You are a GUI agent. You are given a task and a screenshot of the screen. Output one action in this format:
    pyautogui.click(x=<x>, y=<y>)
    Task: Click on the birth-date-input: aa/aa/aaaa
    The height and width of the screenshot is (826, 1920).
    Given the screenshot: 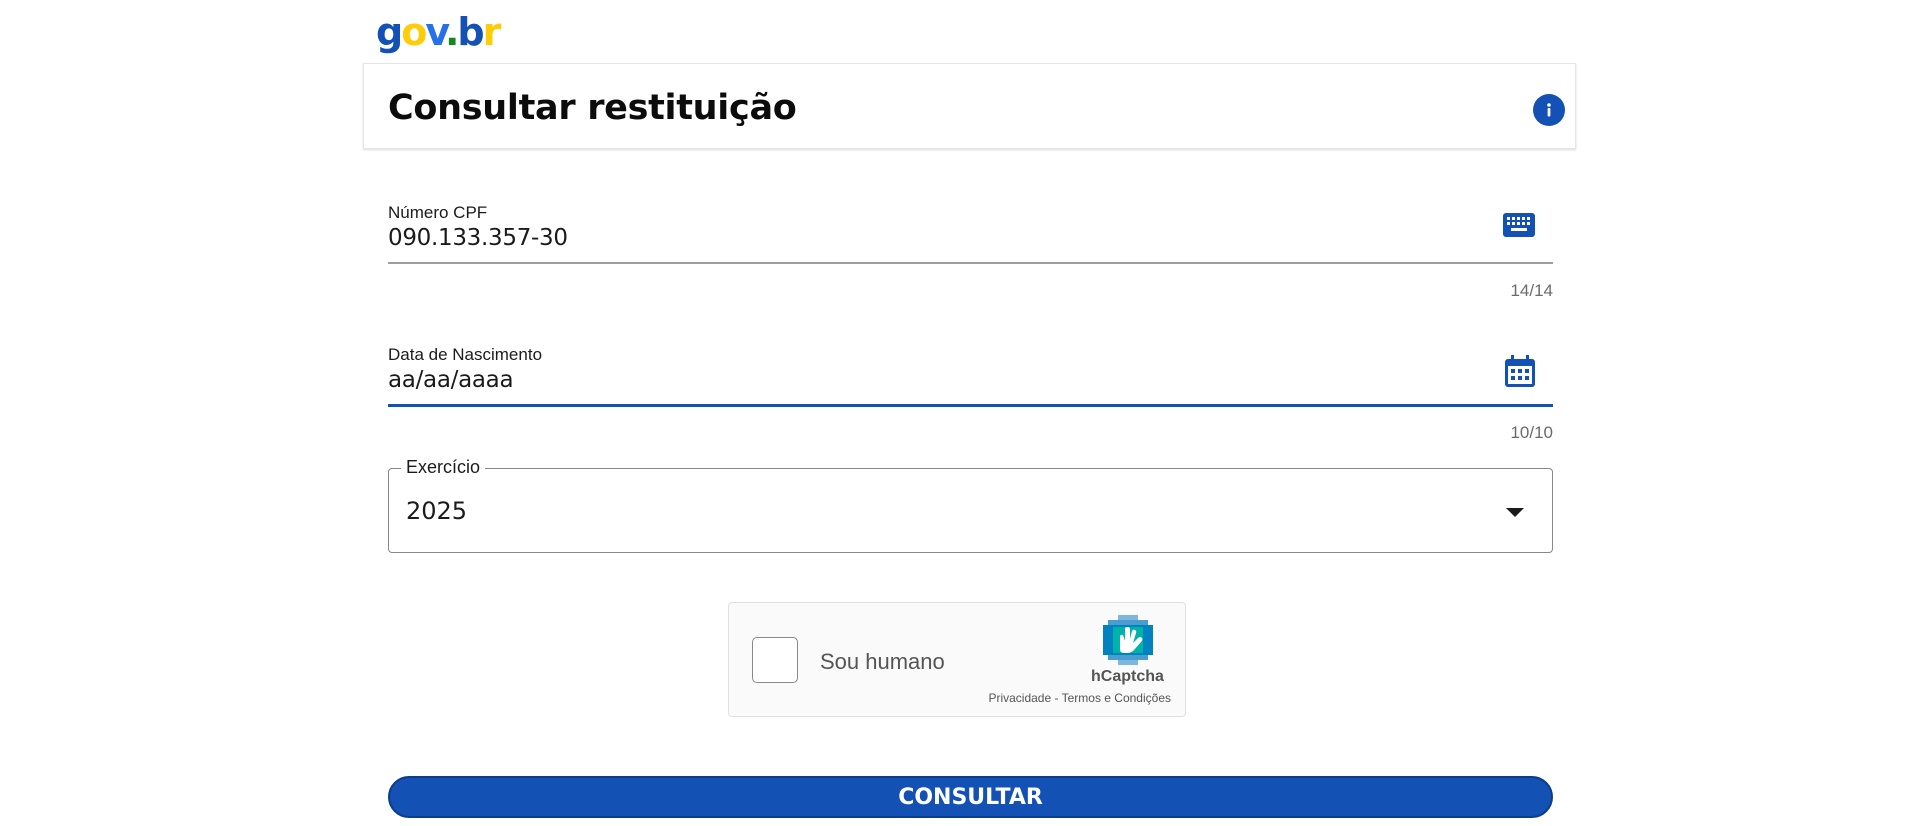 What is the action you would take?
    pyautogui.click(x=970, y=380)
    